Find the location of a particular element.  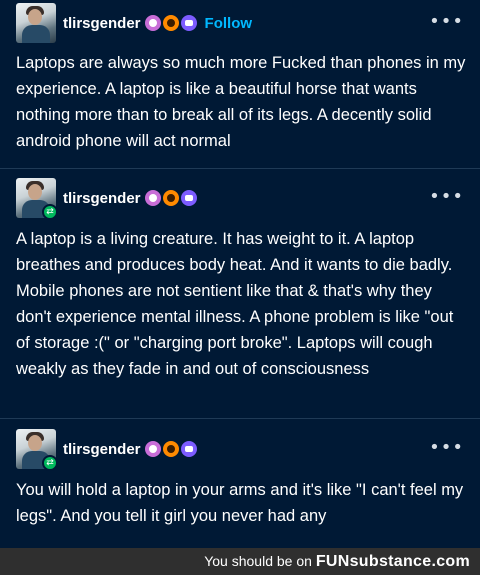

follow-button: Follow is located at coordinates (229, 23).